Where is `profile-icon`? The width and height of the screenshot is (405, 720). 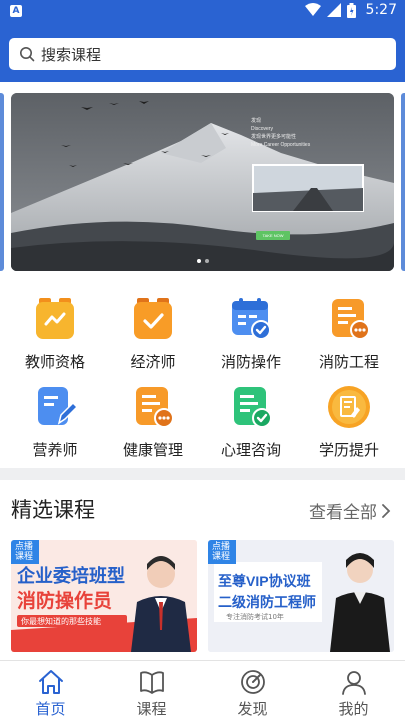
profile-icon is located at coordinates (353, 683).